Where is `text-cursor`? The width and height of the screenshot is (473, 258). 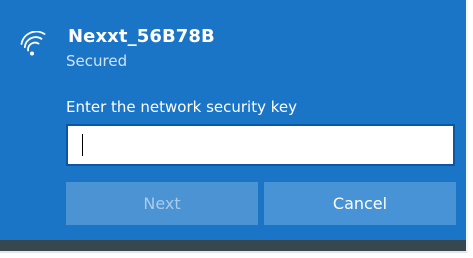 text-cursor is located at coordinates (82, 145).